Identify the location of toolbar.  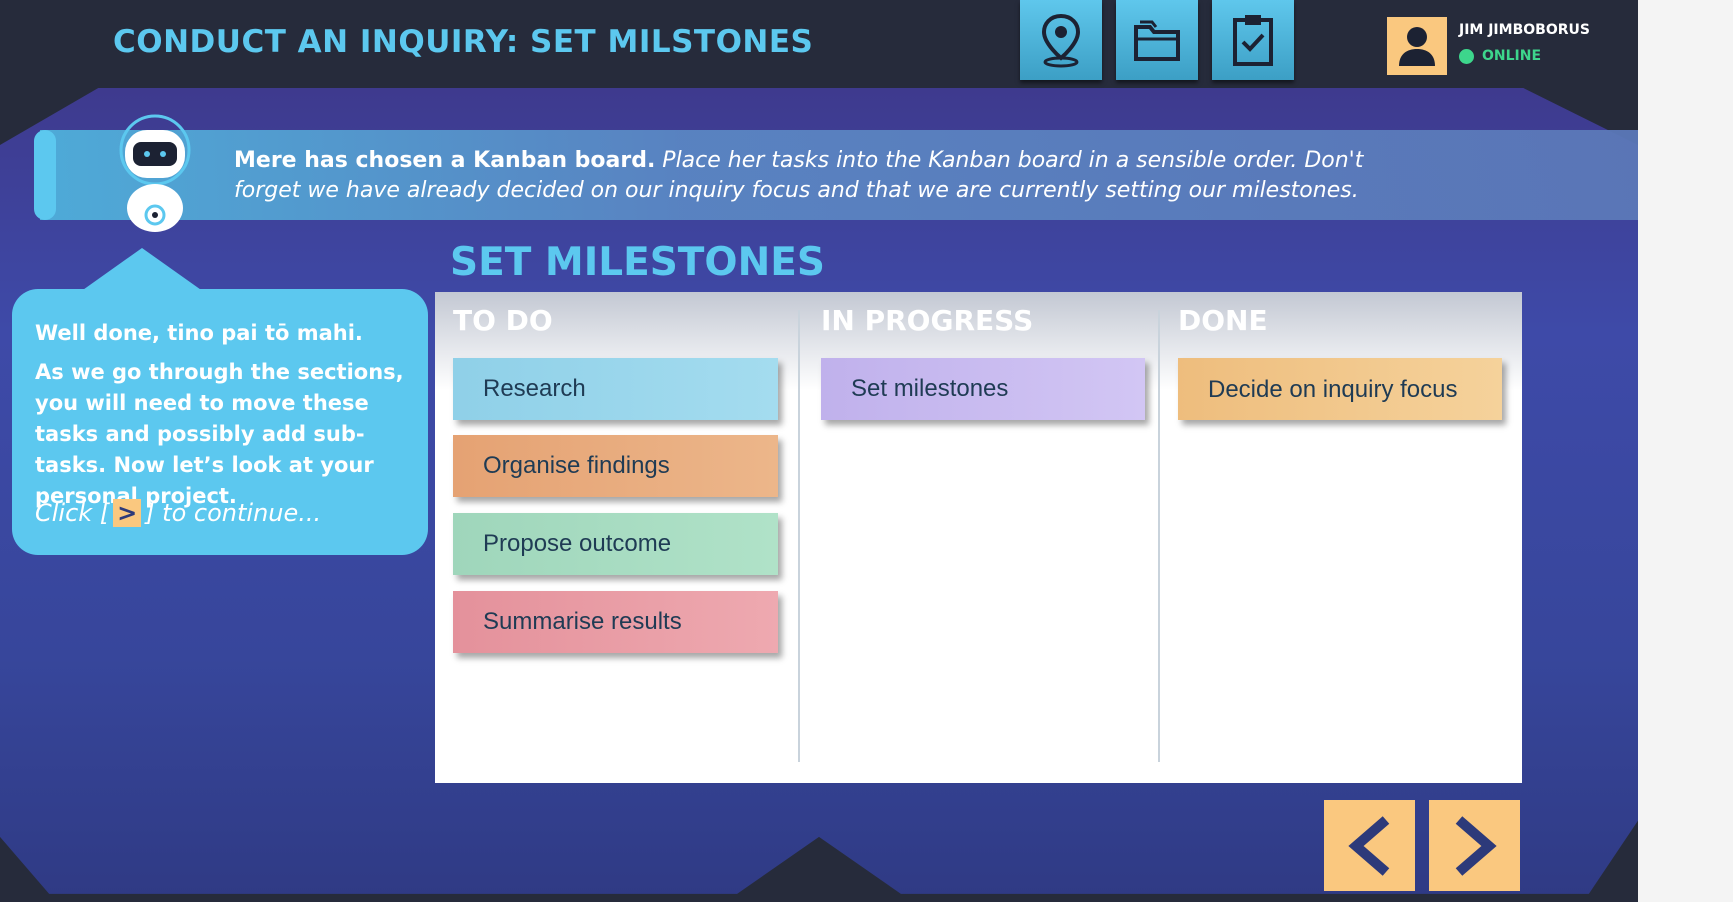
(1157, 40).